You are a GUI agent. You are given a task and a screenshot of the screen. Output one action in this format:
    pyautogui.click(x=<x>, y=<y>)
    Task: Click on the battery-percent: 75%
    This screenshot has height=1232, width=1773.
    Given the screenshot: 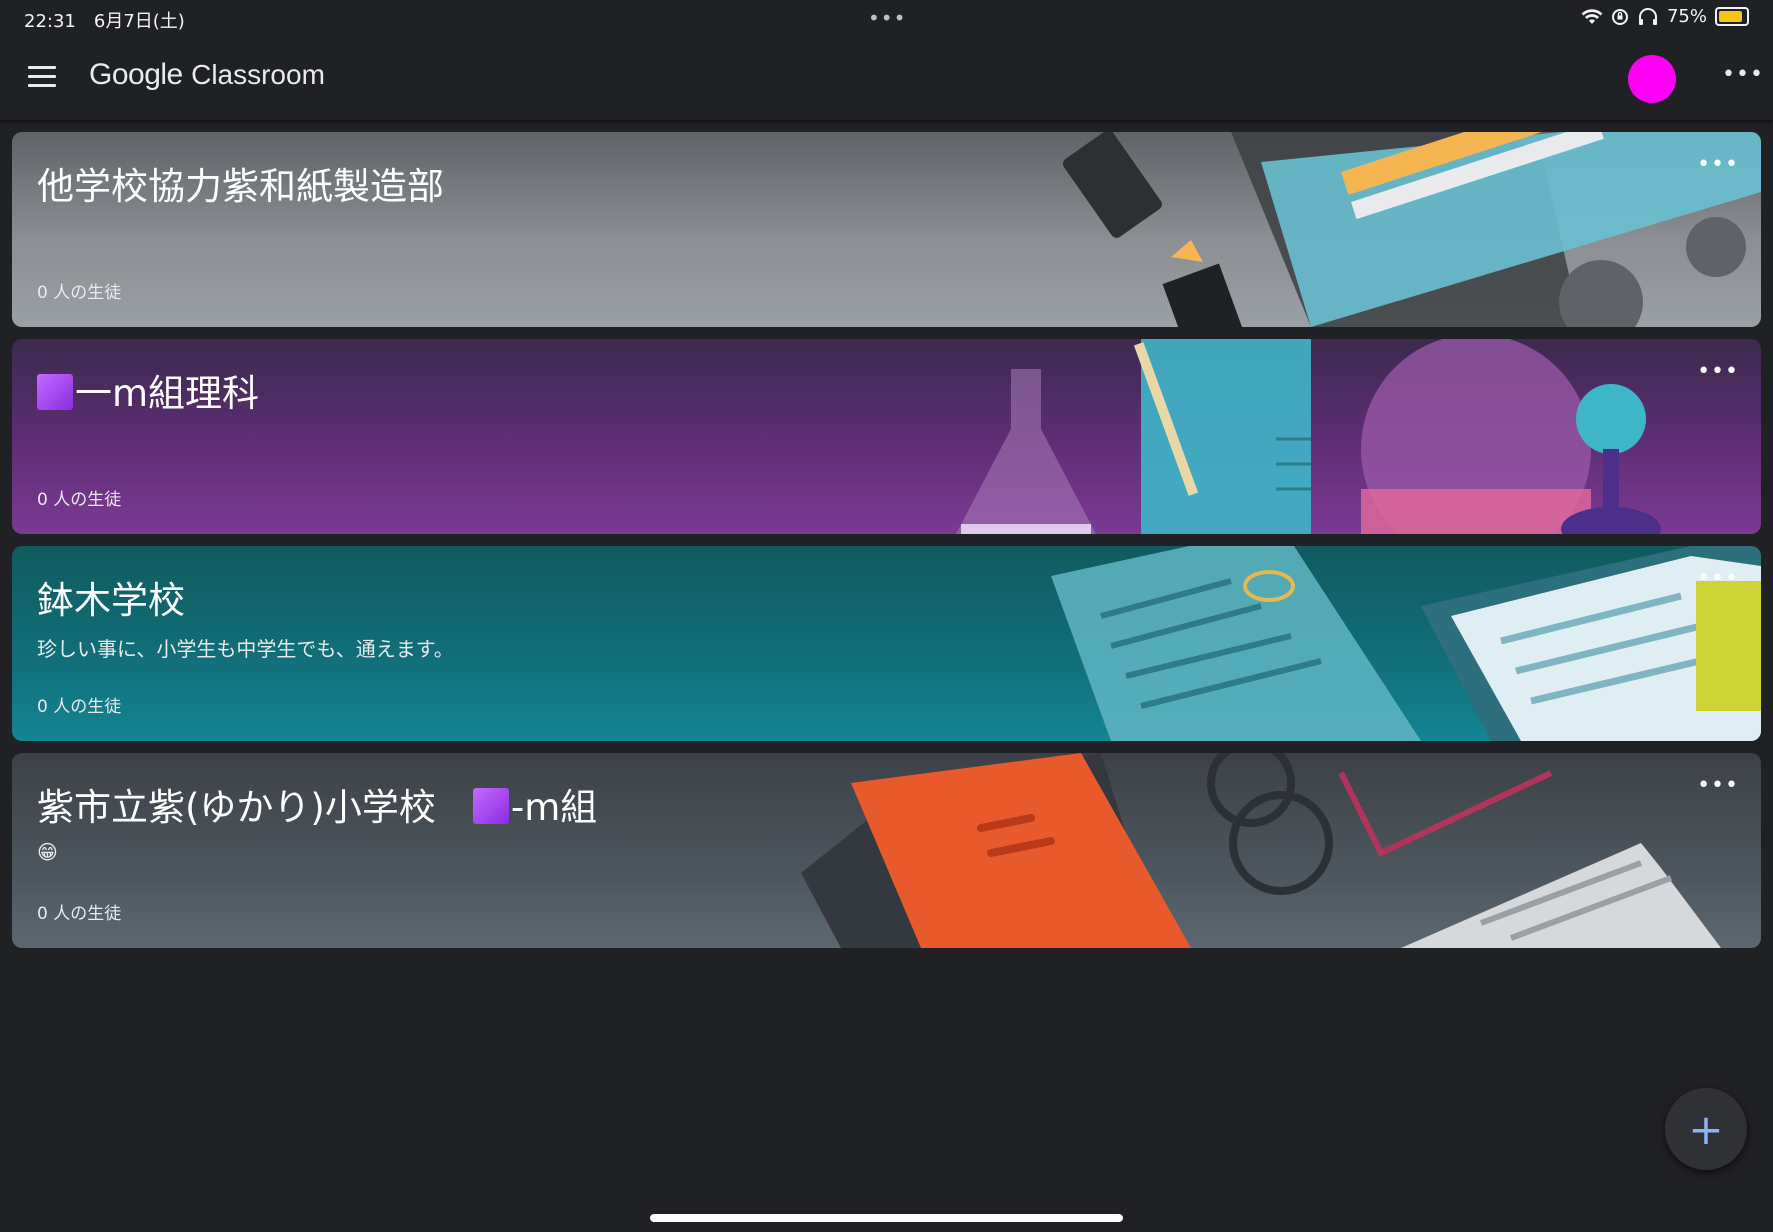 What is the action you would take?
    pyautogui.click(x=1686, y=16)
    